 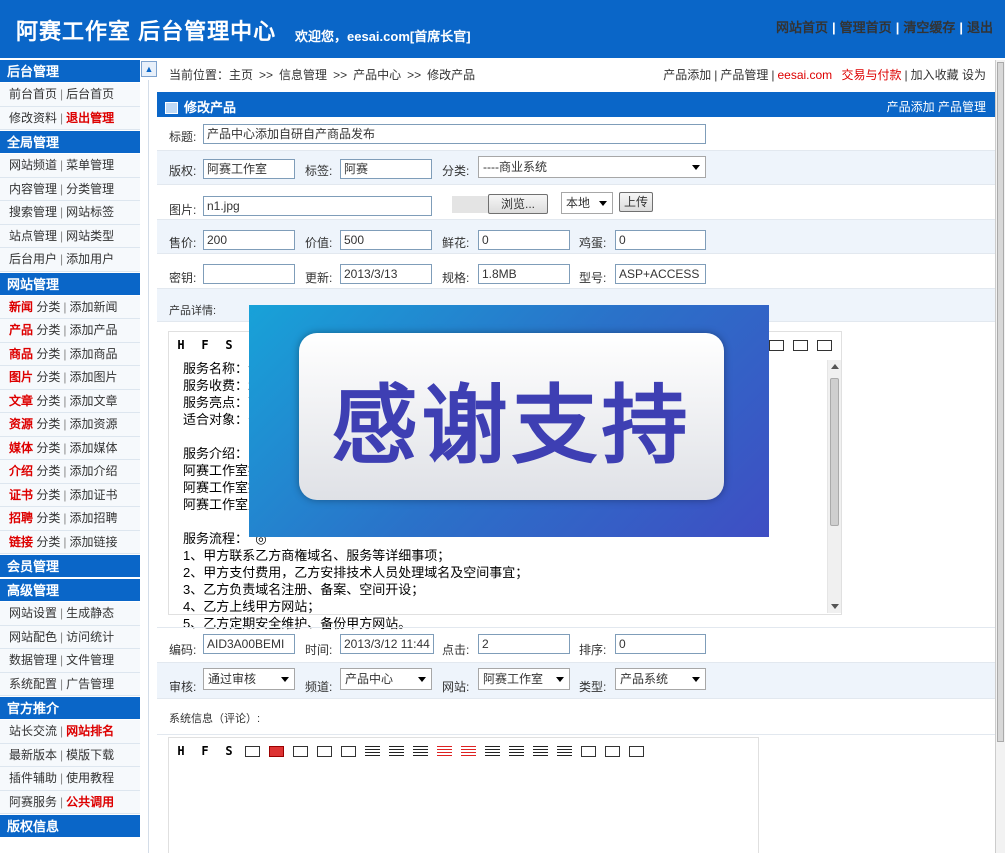 What do you see at coordinates (21, 495) in the screenshot?
I see `sidebar-item-module: 证书` at bounding box center [21, 495].